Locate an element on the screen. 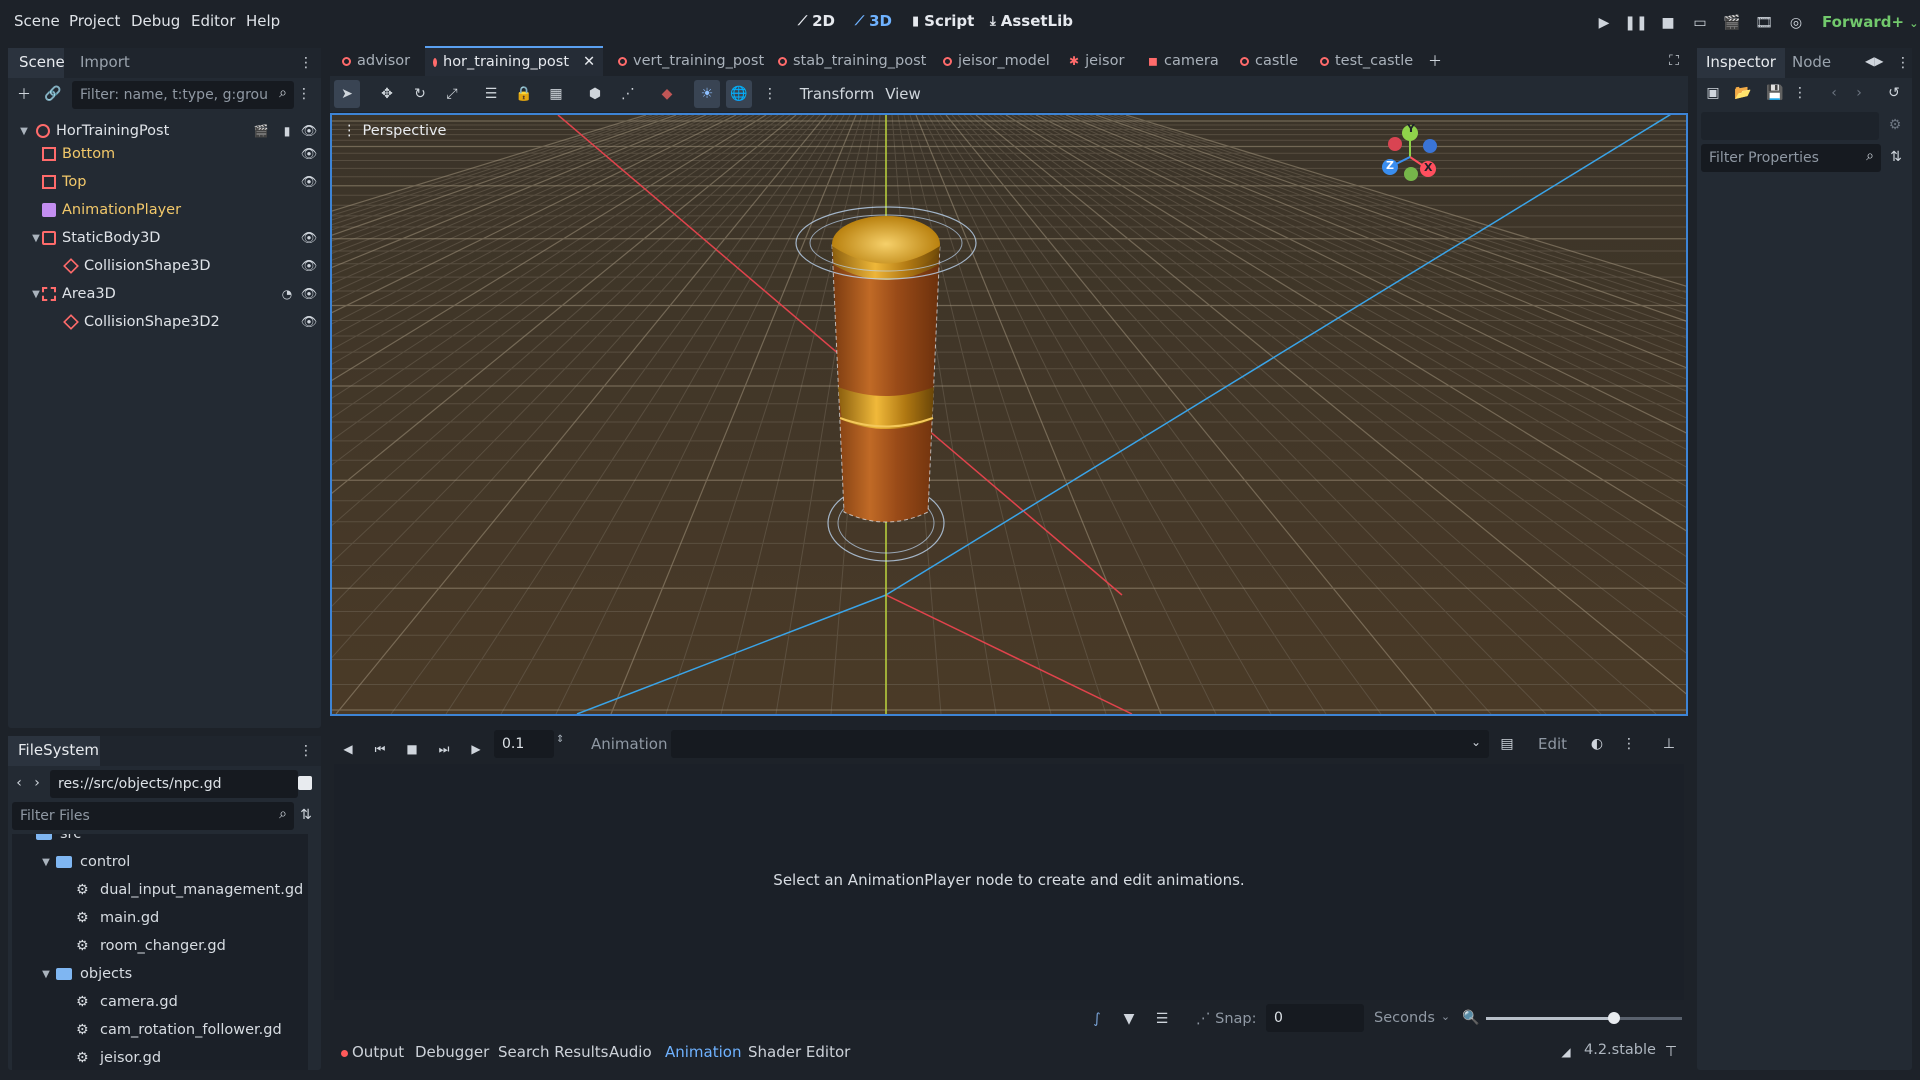  scene-tab-camera: ◼ camera is located at coordinates (1183, 61).